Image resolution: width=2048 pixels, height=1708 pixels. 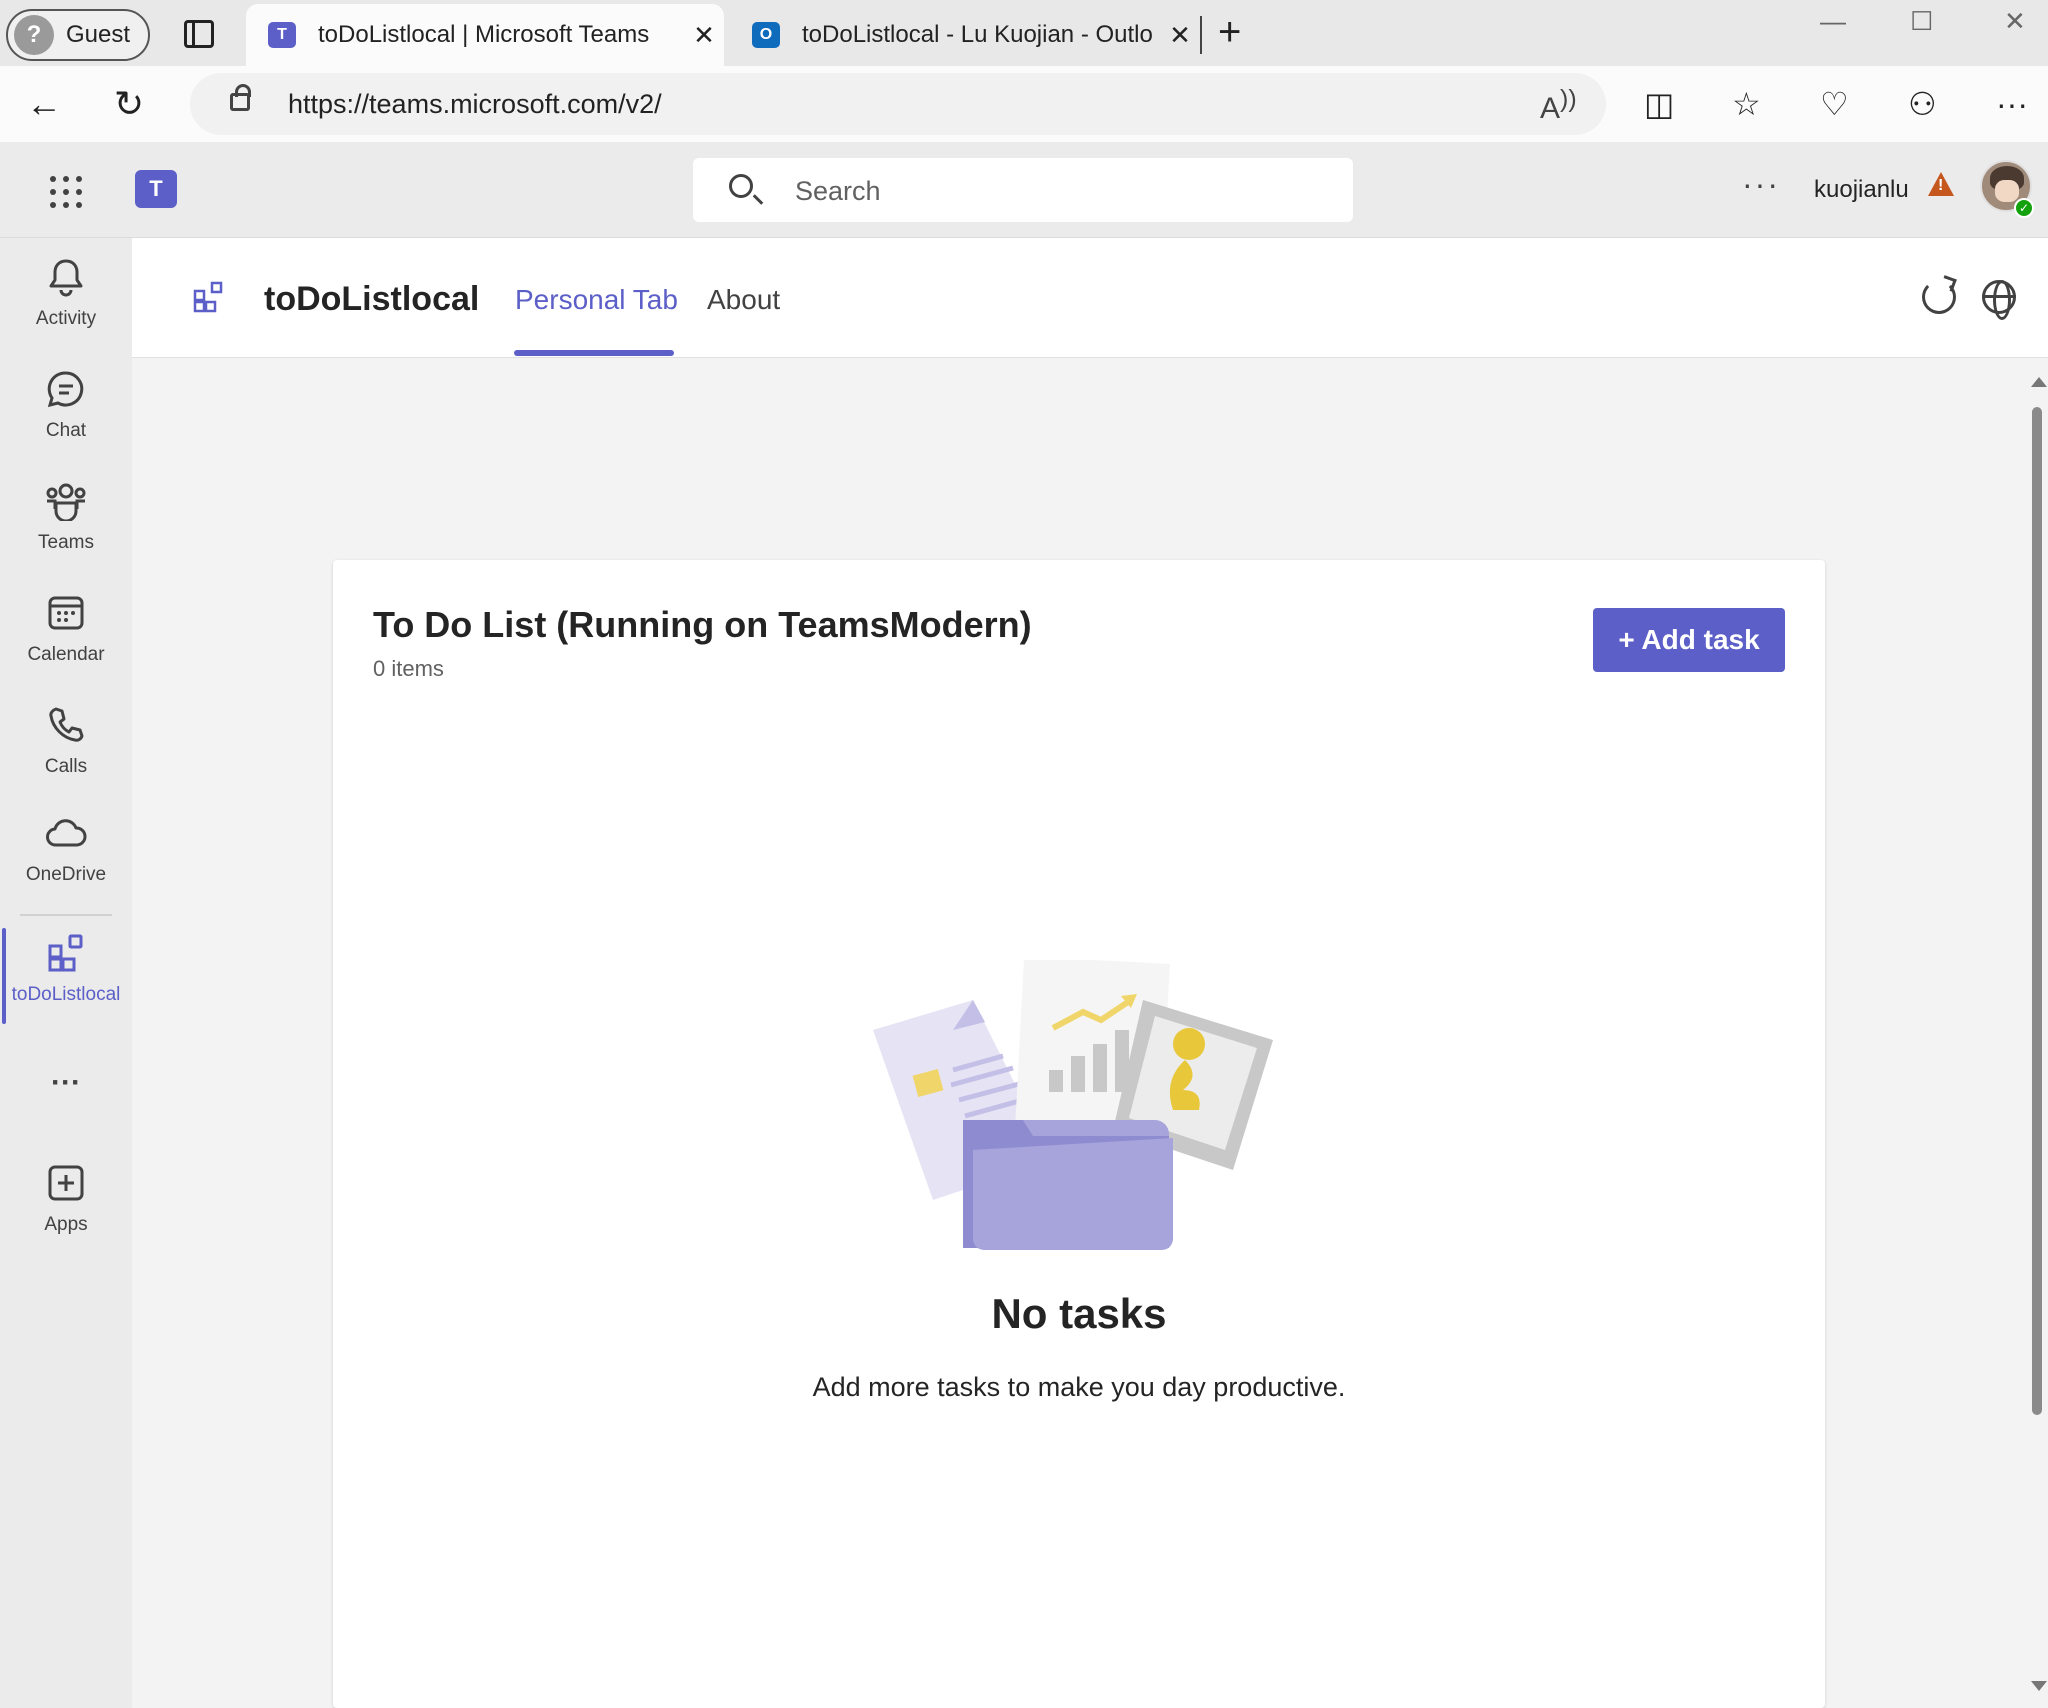 What do you see at coordinates (741, 186) in the screenshot?
I see `search-icon` at bounding box center [741, 186].